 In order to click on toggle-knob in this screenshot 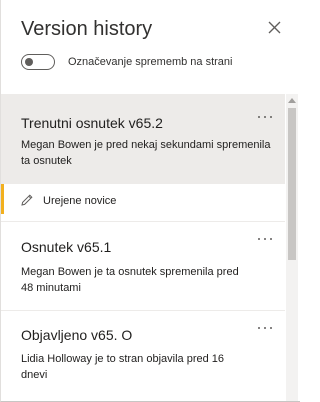, I will do `click(29, 62)`.